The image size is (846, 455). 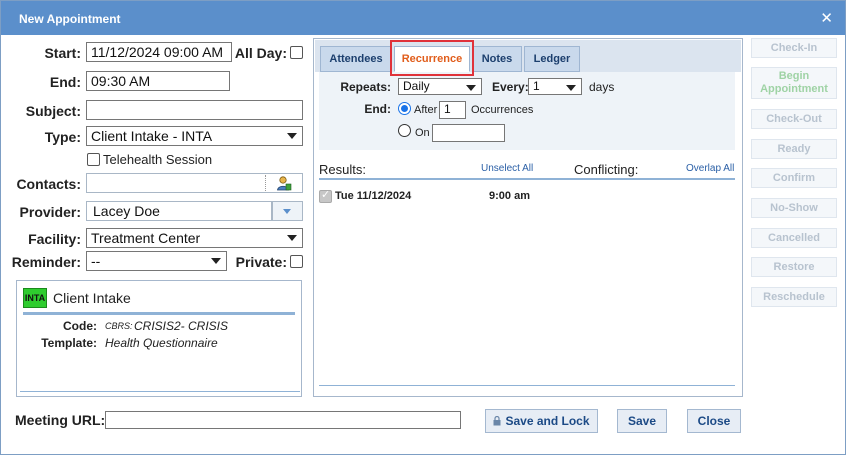 What do you see at coordinates (283, 420) in the screenshot?
I see `meeting-url-input` at bounding box center [283, 420].